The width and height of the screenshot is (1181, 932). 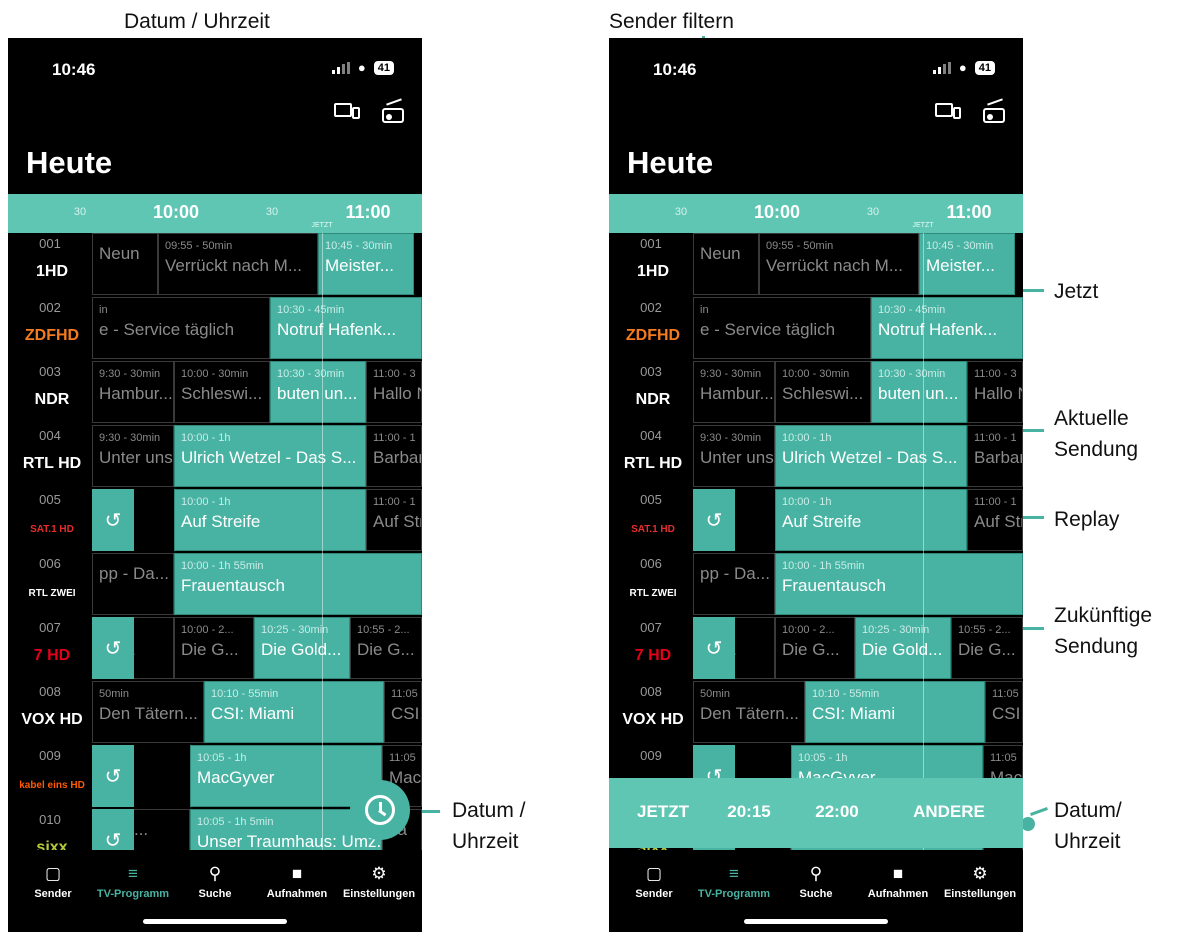 I want to click on channel-number: 002, so click(x=50, y=307).